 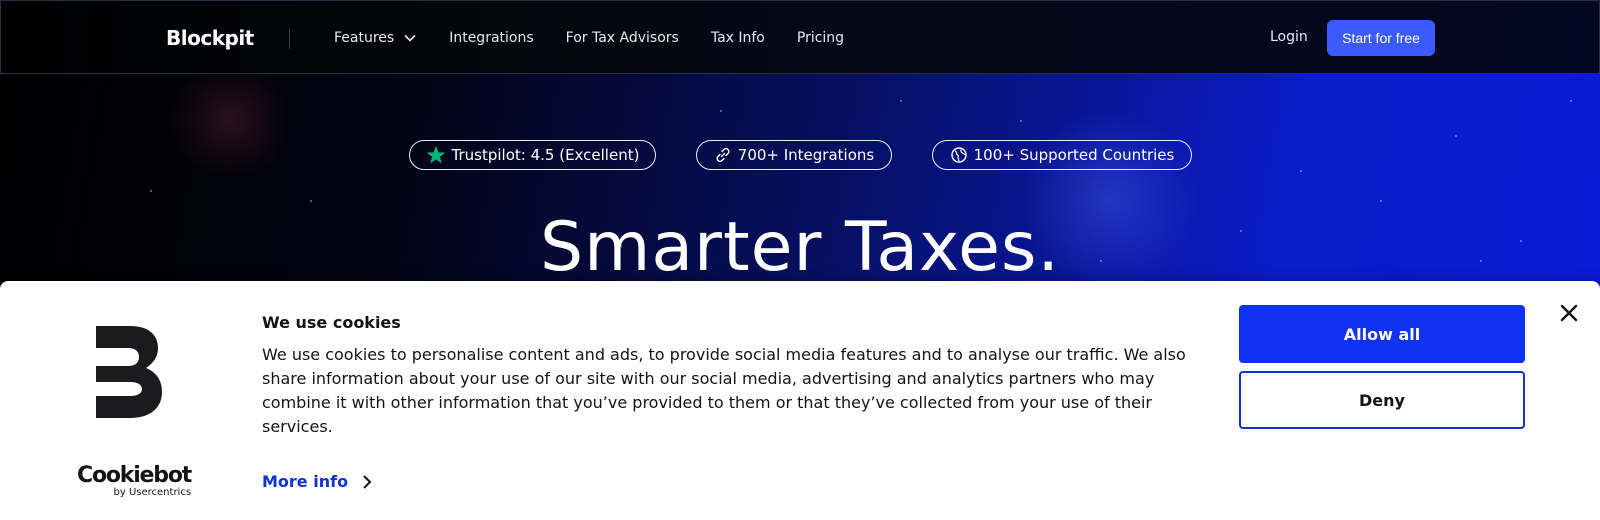 I want to click on integrations-badge: 700+ Integrations, so click(x=794, y=155).